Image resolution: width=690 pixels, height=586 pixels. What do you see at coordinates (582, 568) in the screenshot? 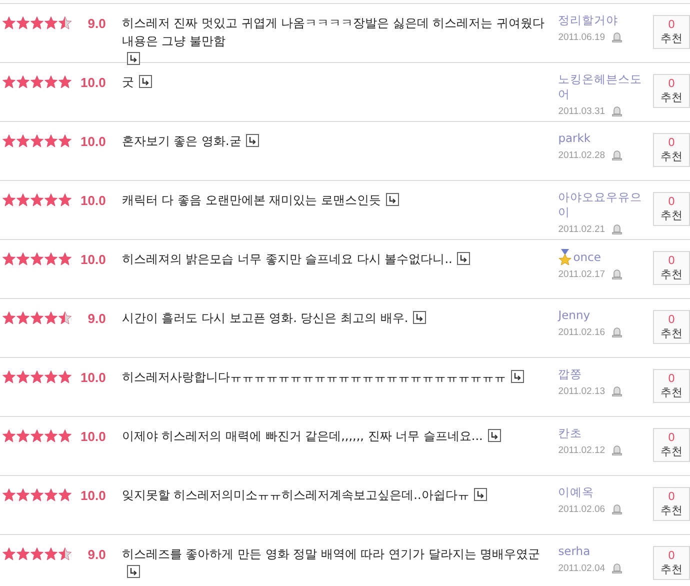
I see `review-date: 2011.02.04` at bounding box center [582, 568].